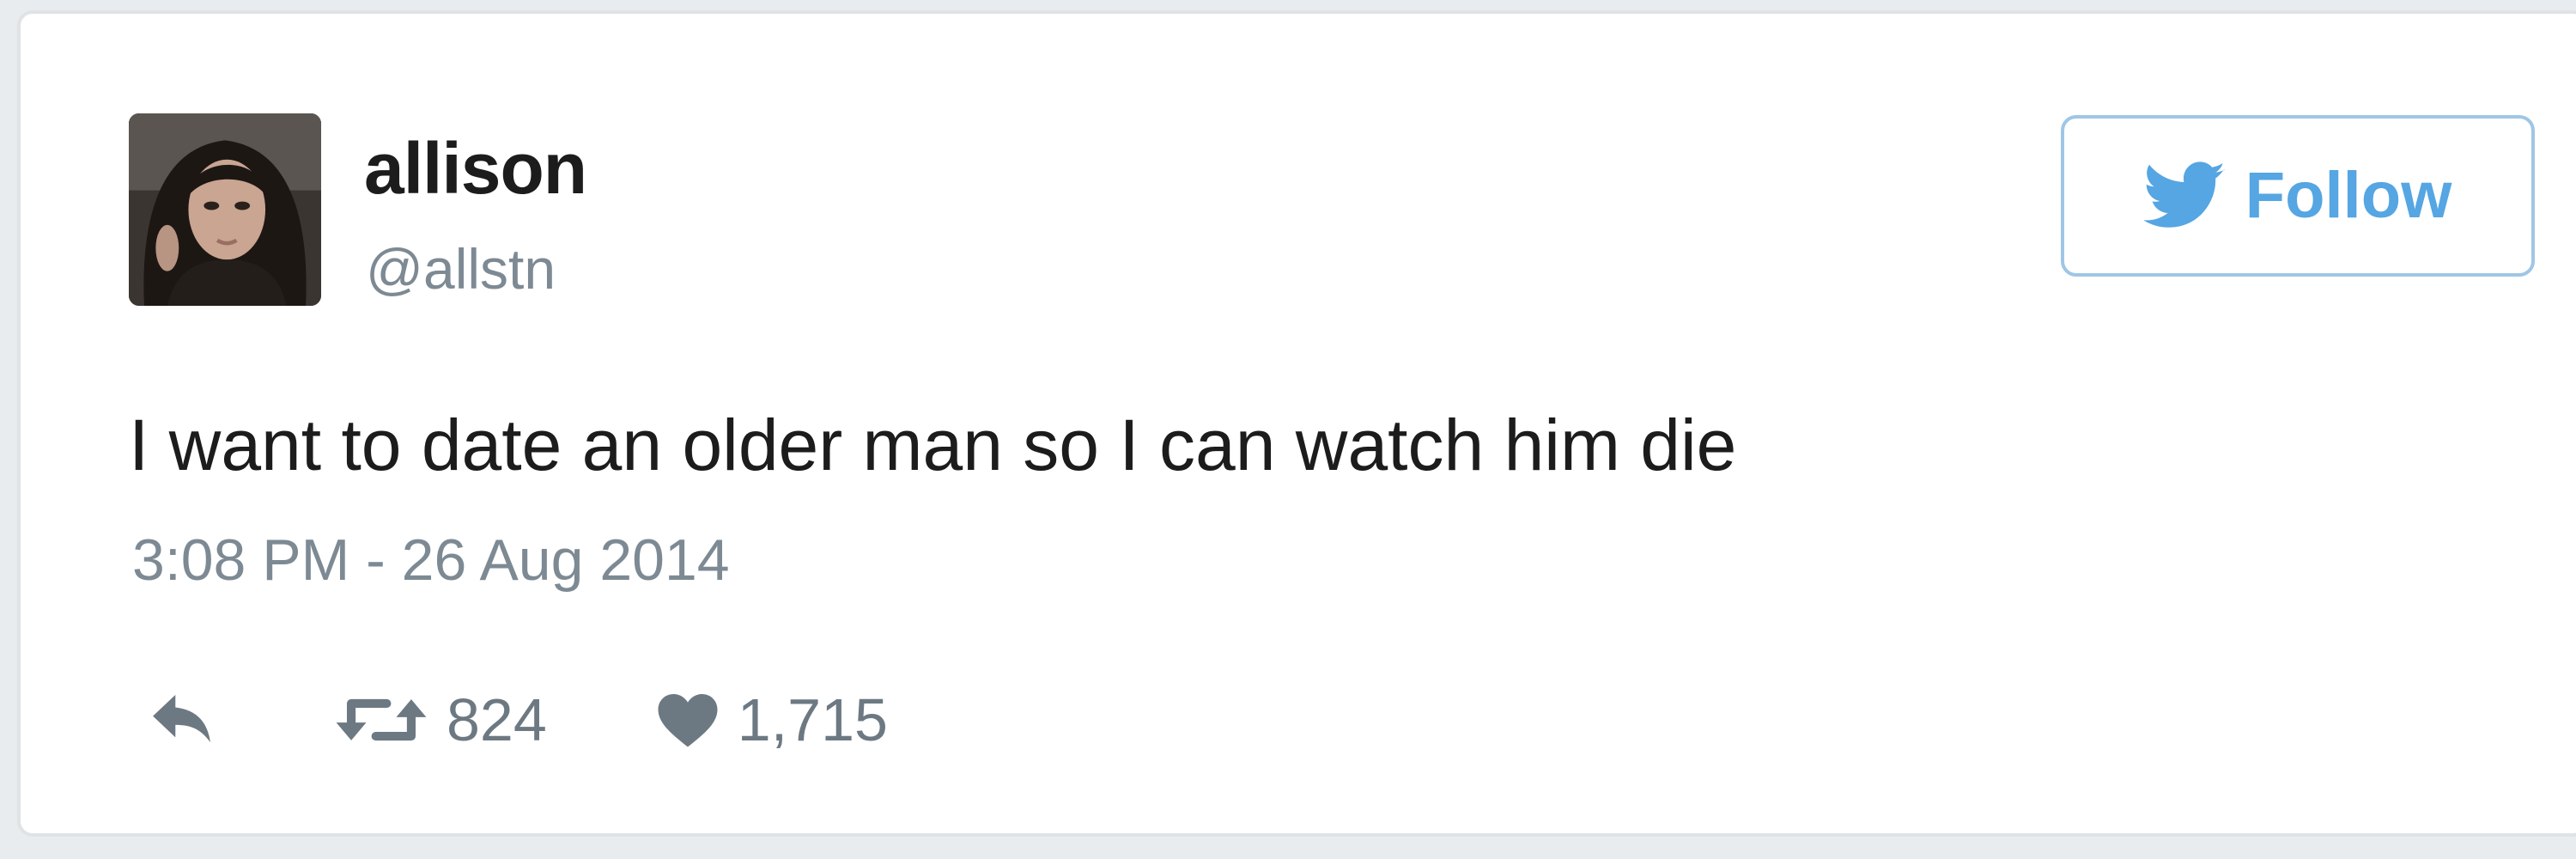 Image resolution: width=2576 pixels, height=859 pixels. I want to click on retweet-icon, so click(381, 720).